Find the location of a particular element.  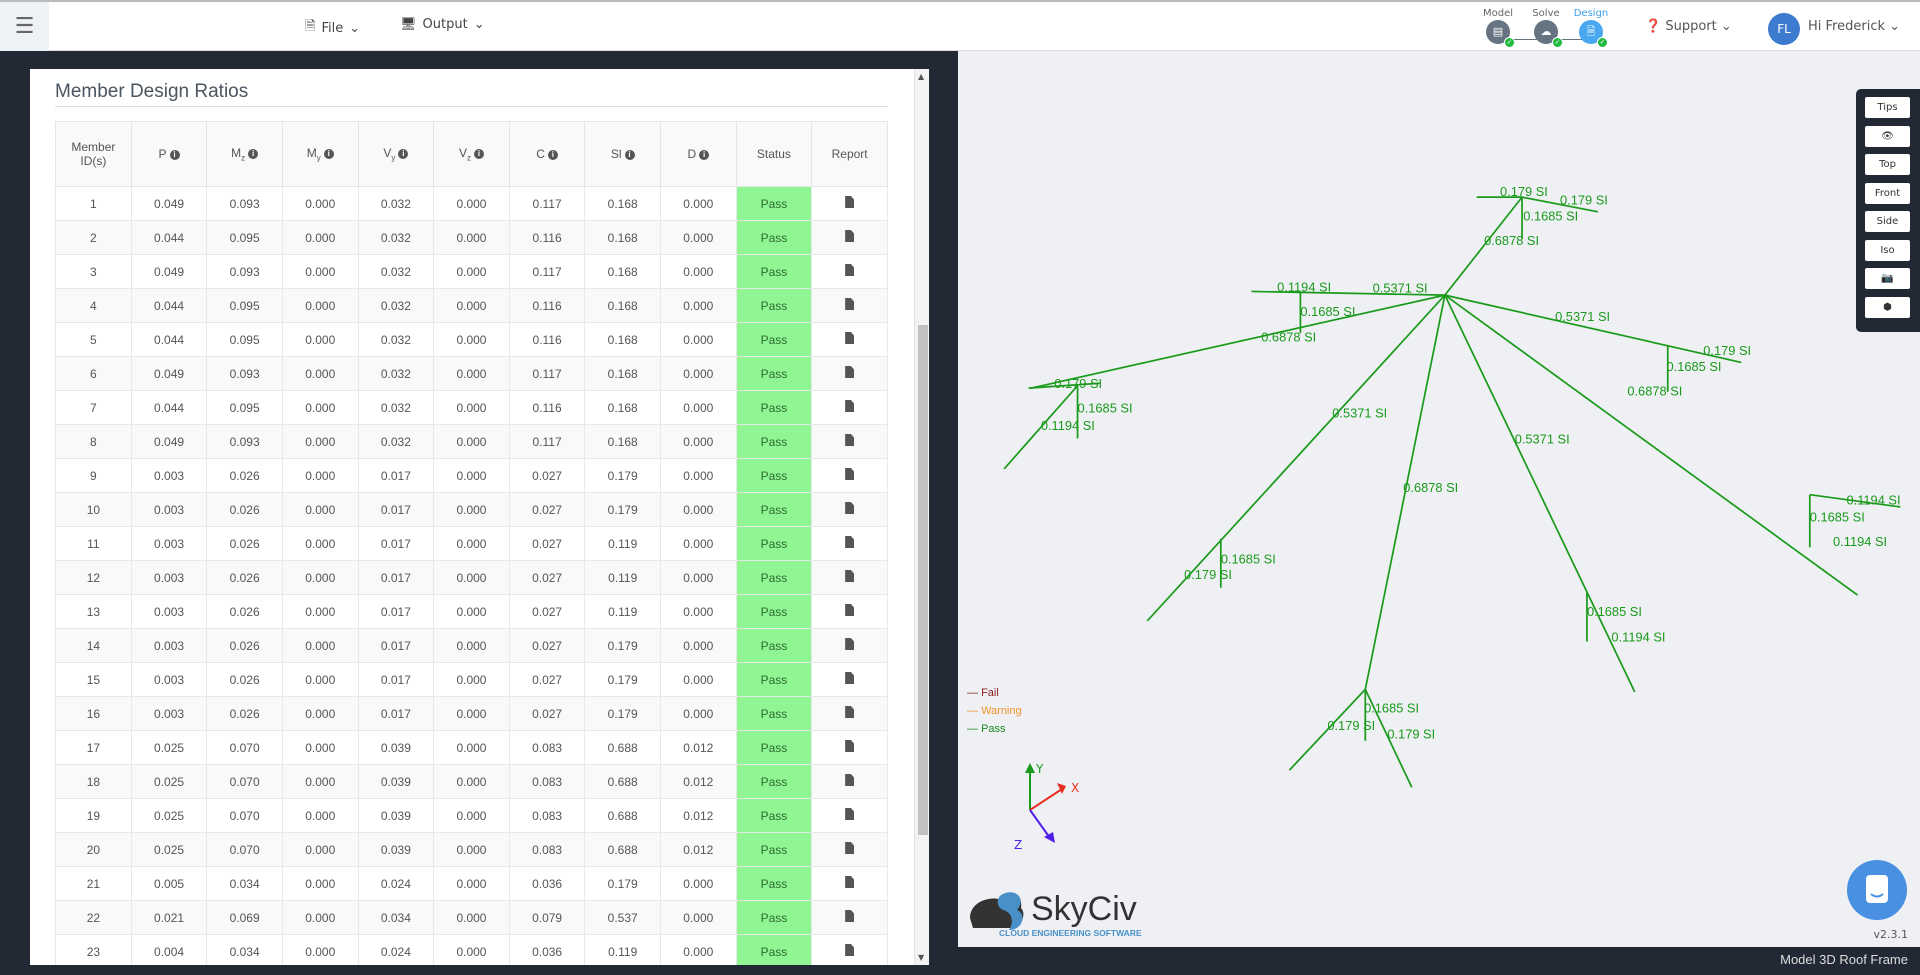

view-toolbar: Tips 👁 Top Front Side Iso 📷 ⬢ is located at coordinates (1888, 210).